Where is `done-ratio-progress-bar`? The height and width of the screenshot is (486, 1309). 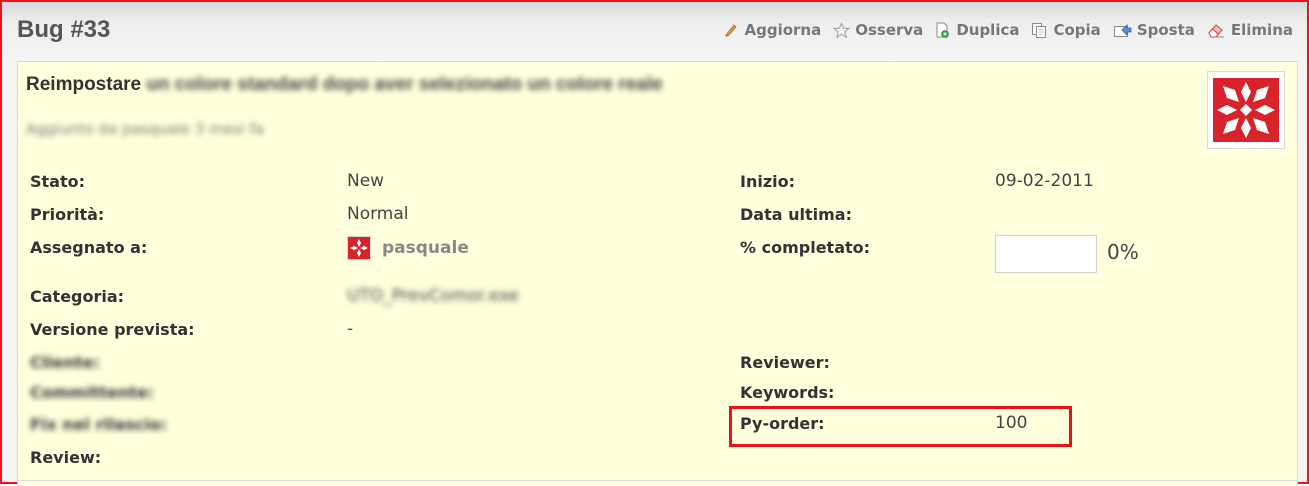
done-ratio-progress-bar is located at coordinates (1046, 254).